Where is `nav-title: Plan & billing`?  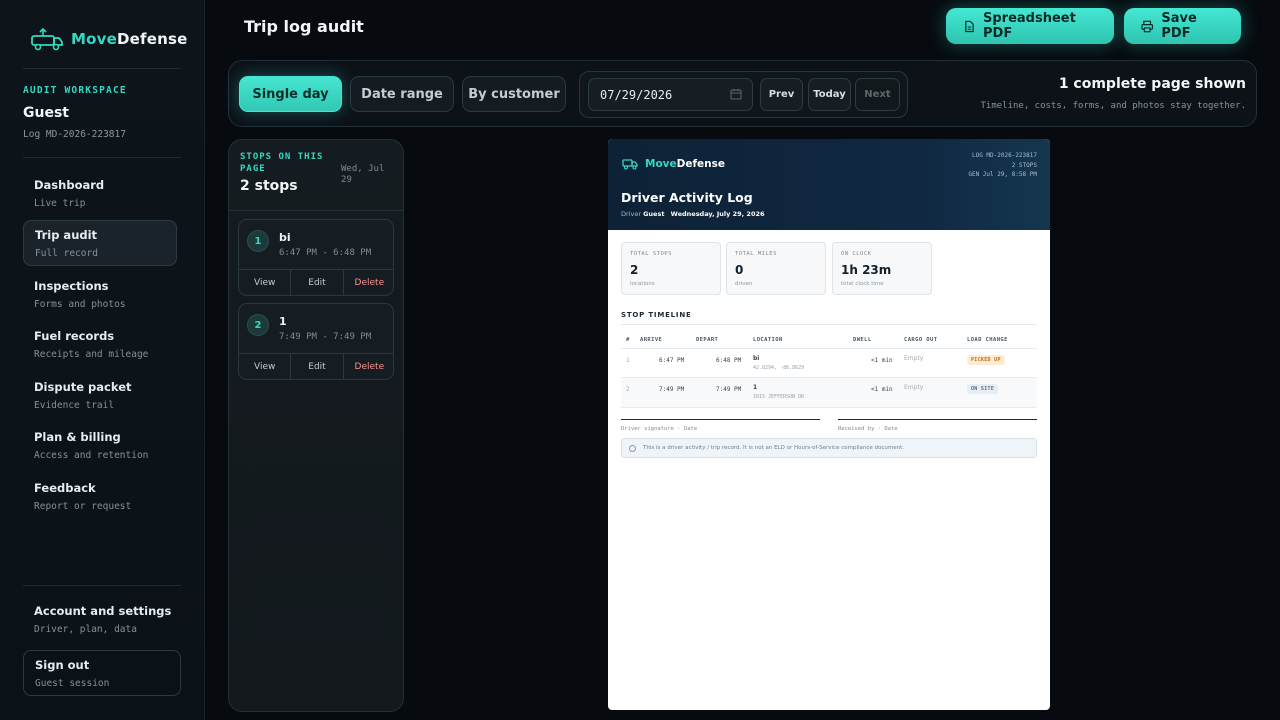
nav-title: Plan & billing is located at coordinates (77, 437).